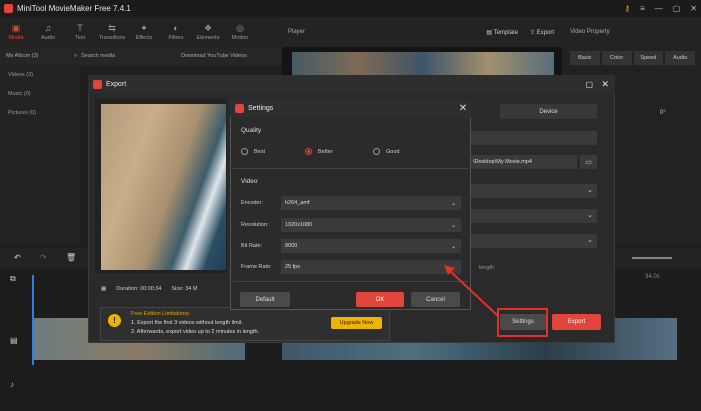  I want to click on export-name-field, so click(534, 138).